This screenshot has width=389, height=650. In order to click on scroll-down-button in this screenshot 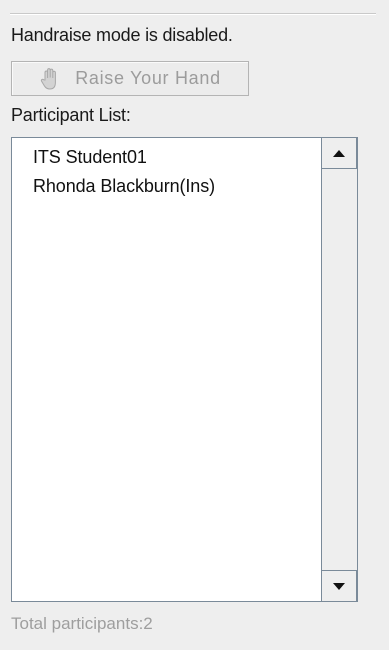, I will do `click(339, 585)`.